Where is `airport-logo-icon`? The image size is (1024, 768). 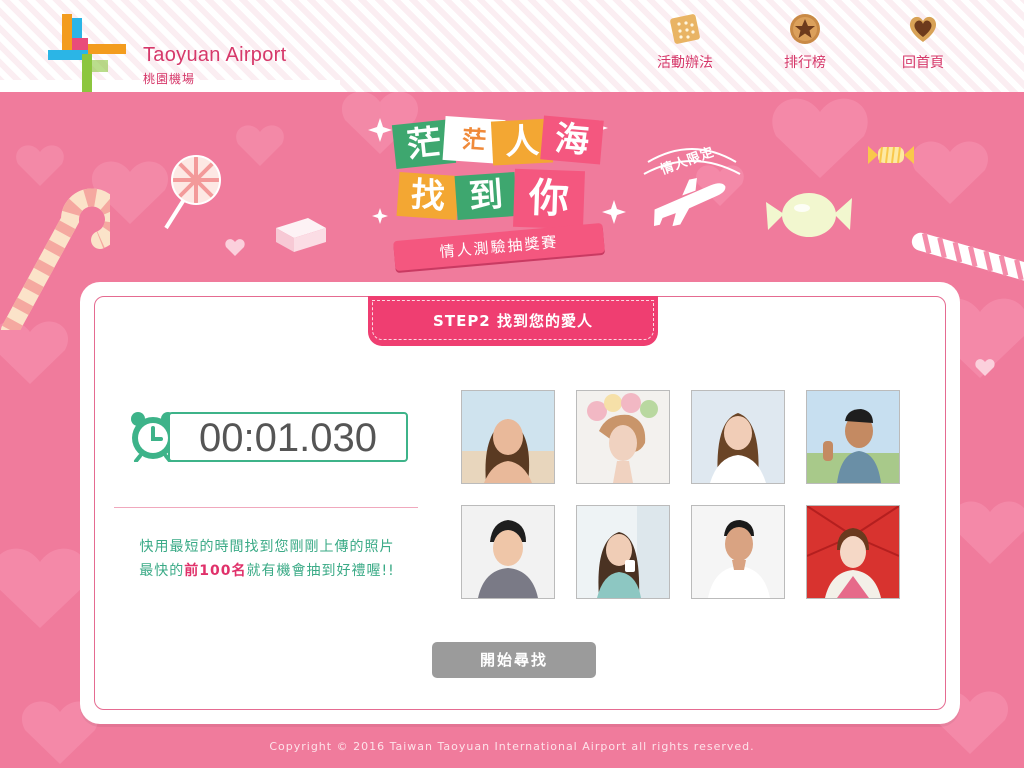 airport-logo-icon is located at coordinates (88, 54).